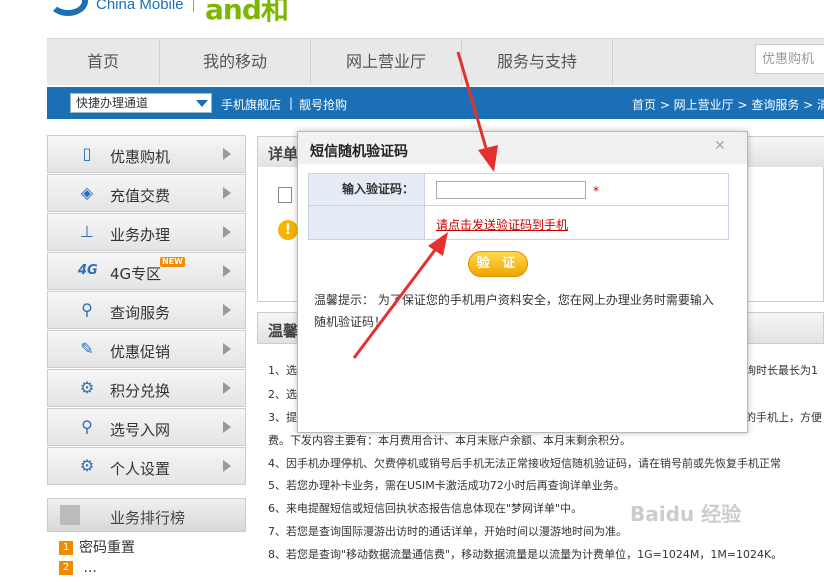 Image resolution: width=824 pixels, height=582 pixels. Describe the element at coordinates (498, 264) in the screenshot. I see `verify-button: 验 证` at that location.